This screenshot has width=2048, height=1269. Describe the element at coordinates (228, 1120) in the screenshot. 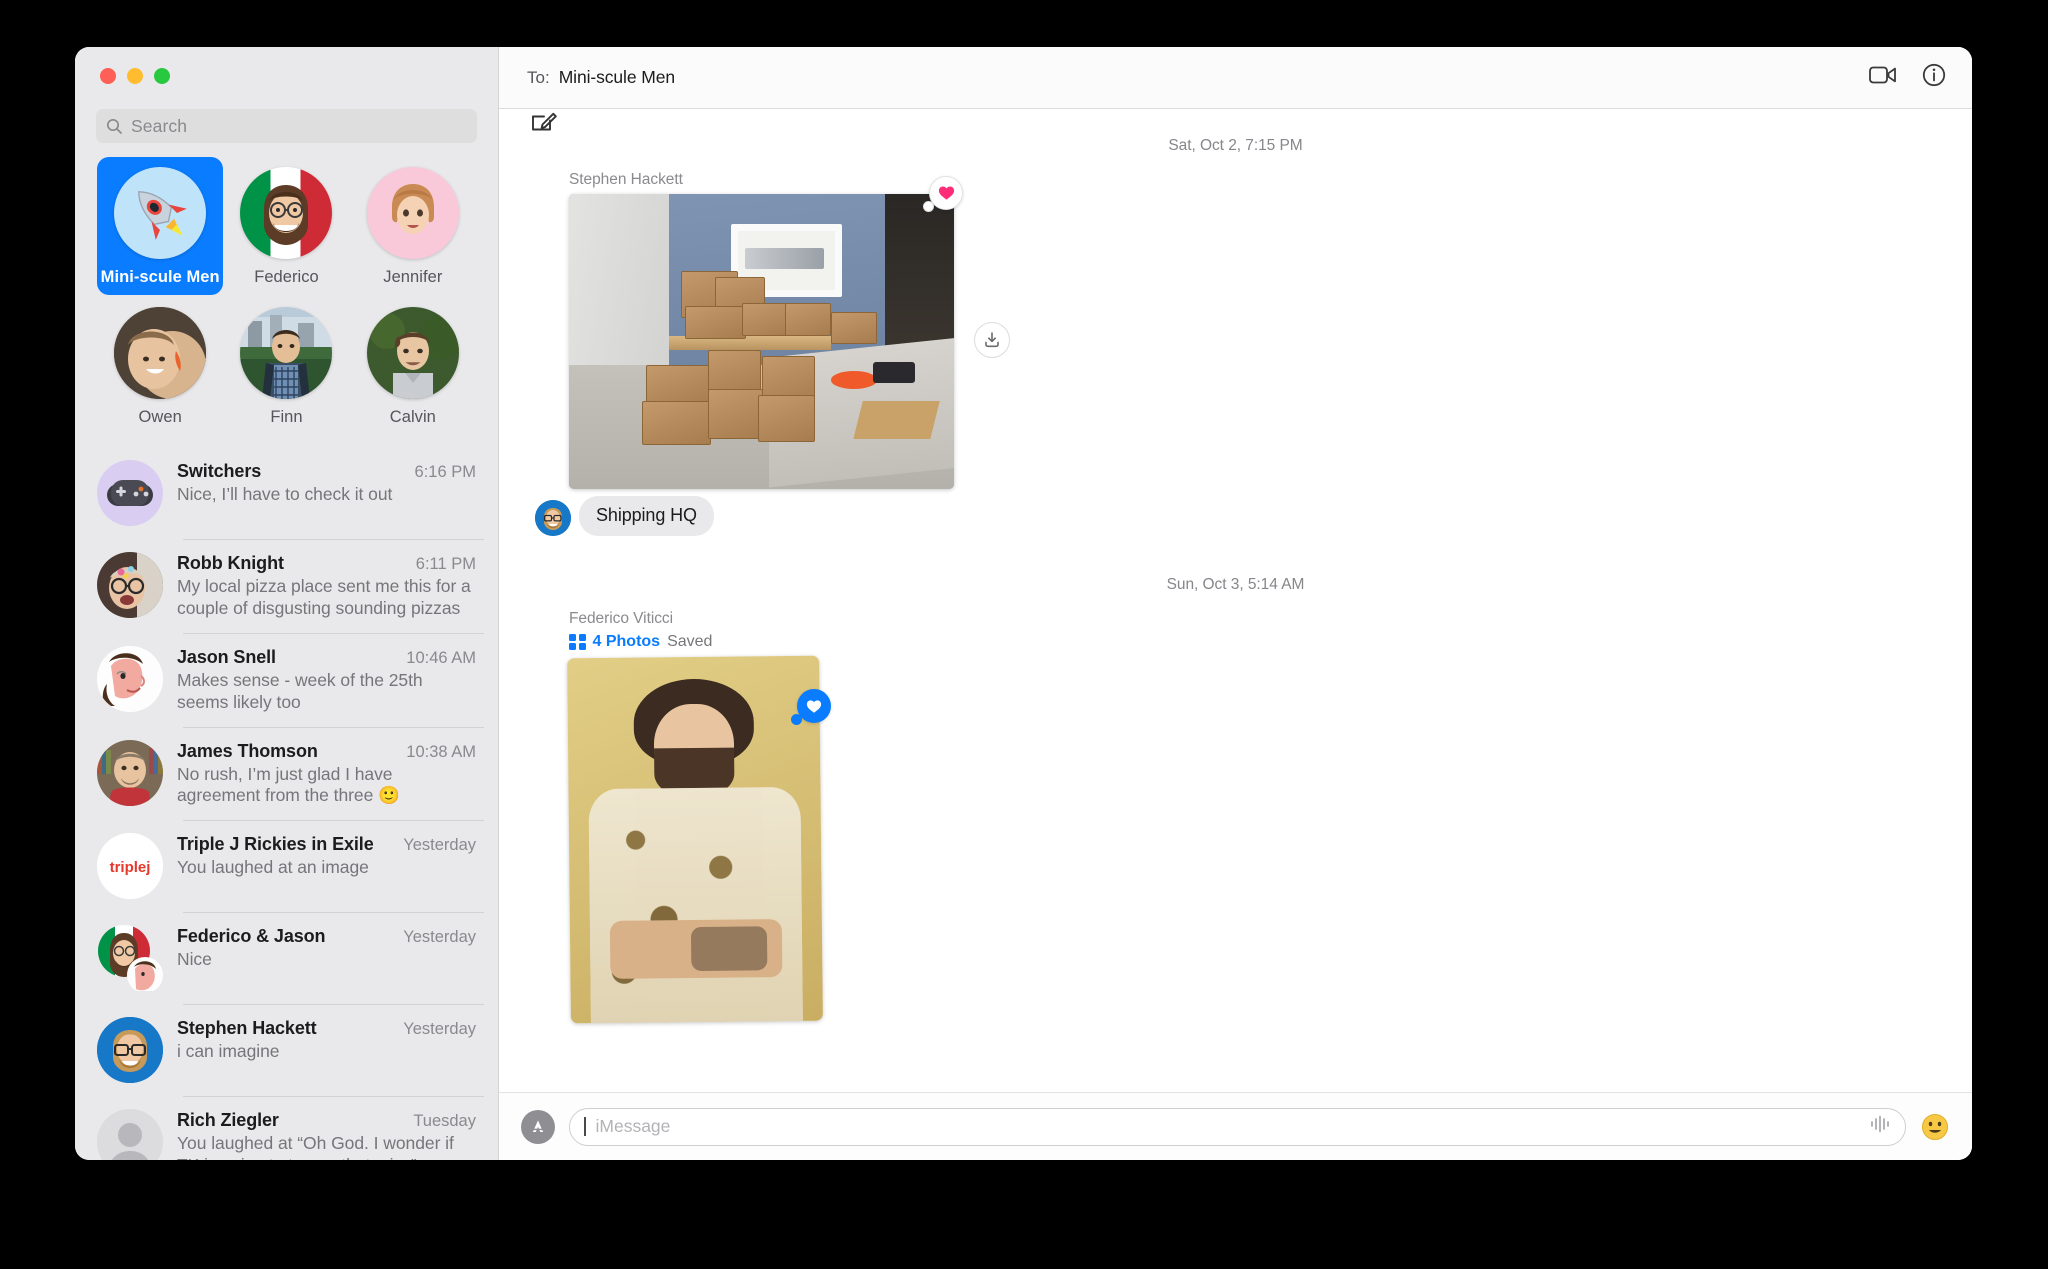

I see `conversation-name: Rich Ziegler` at that location.